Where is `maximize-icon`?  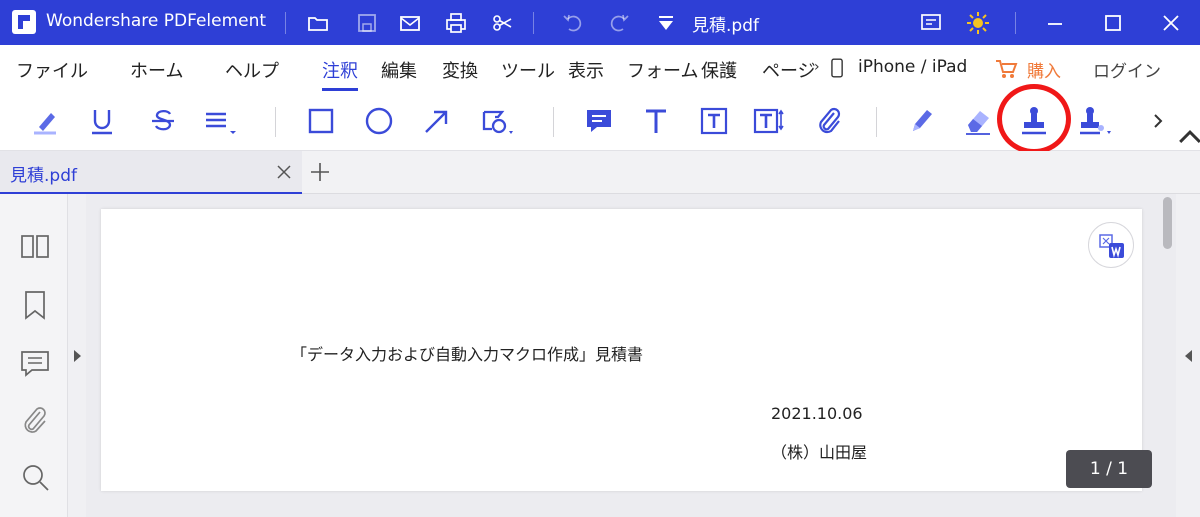 maximize-icon is located at coordinates (1113, 23).